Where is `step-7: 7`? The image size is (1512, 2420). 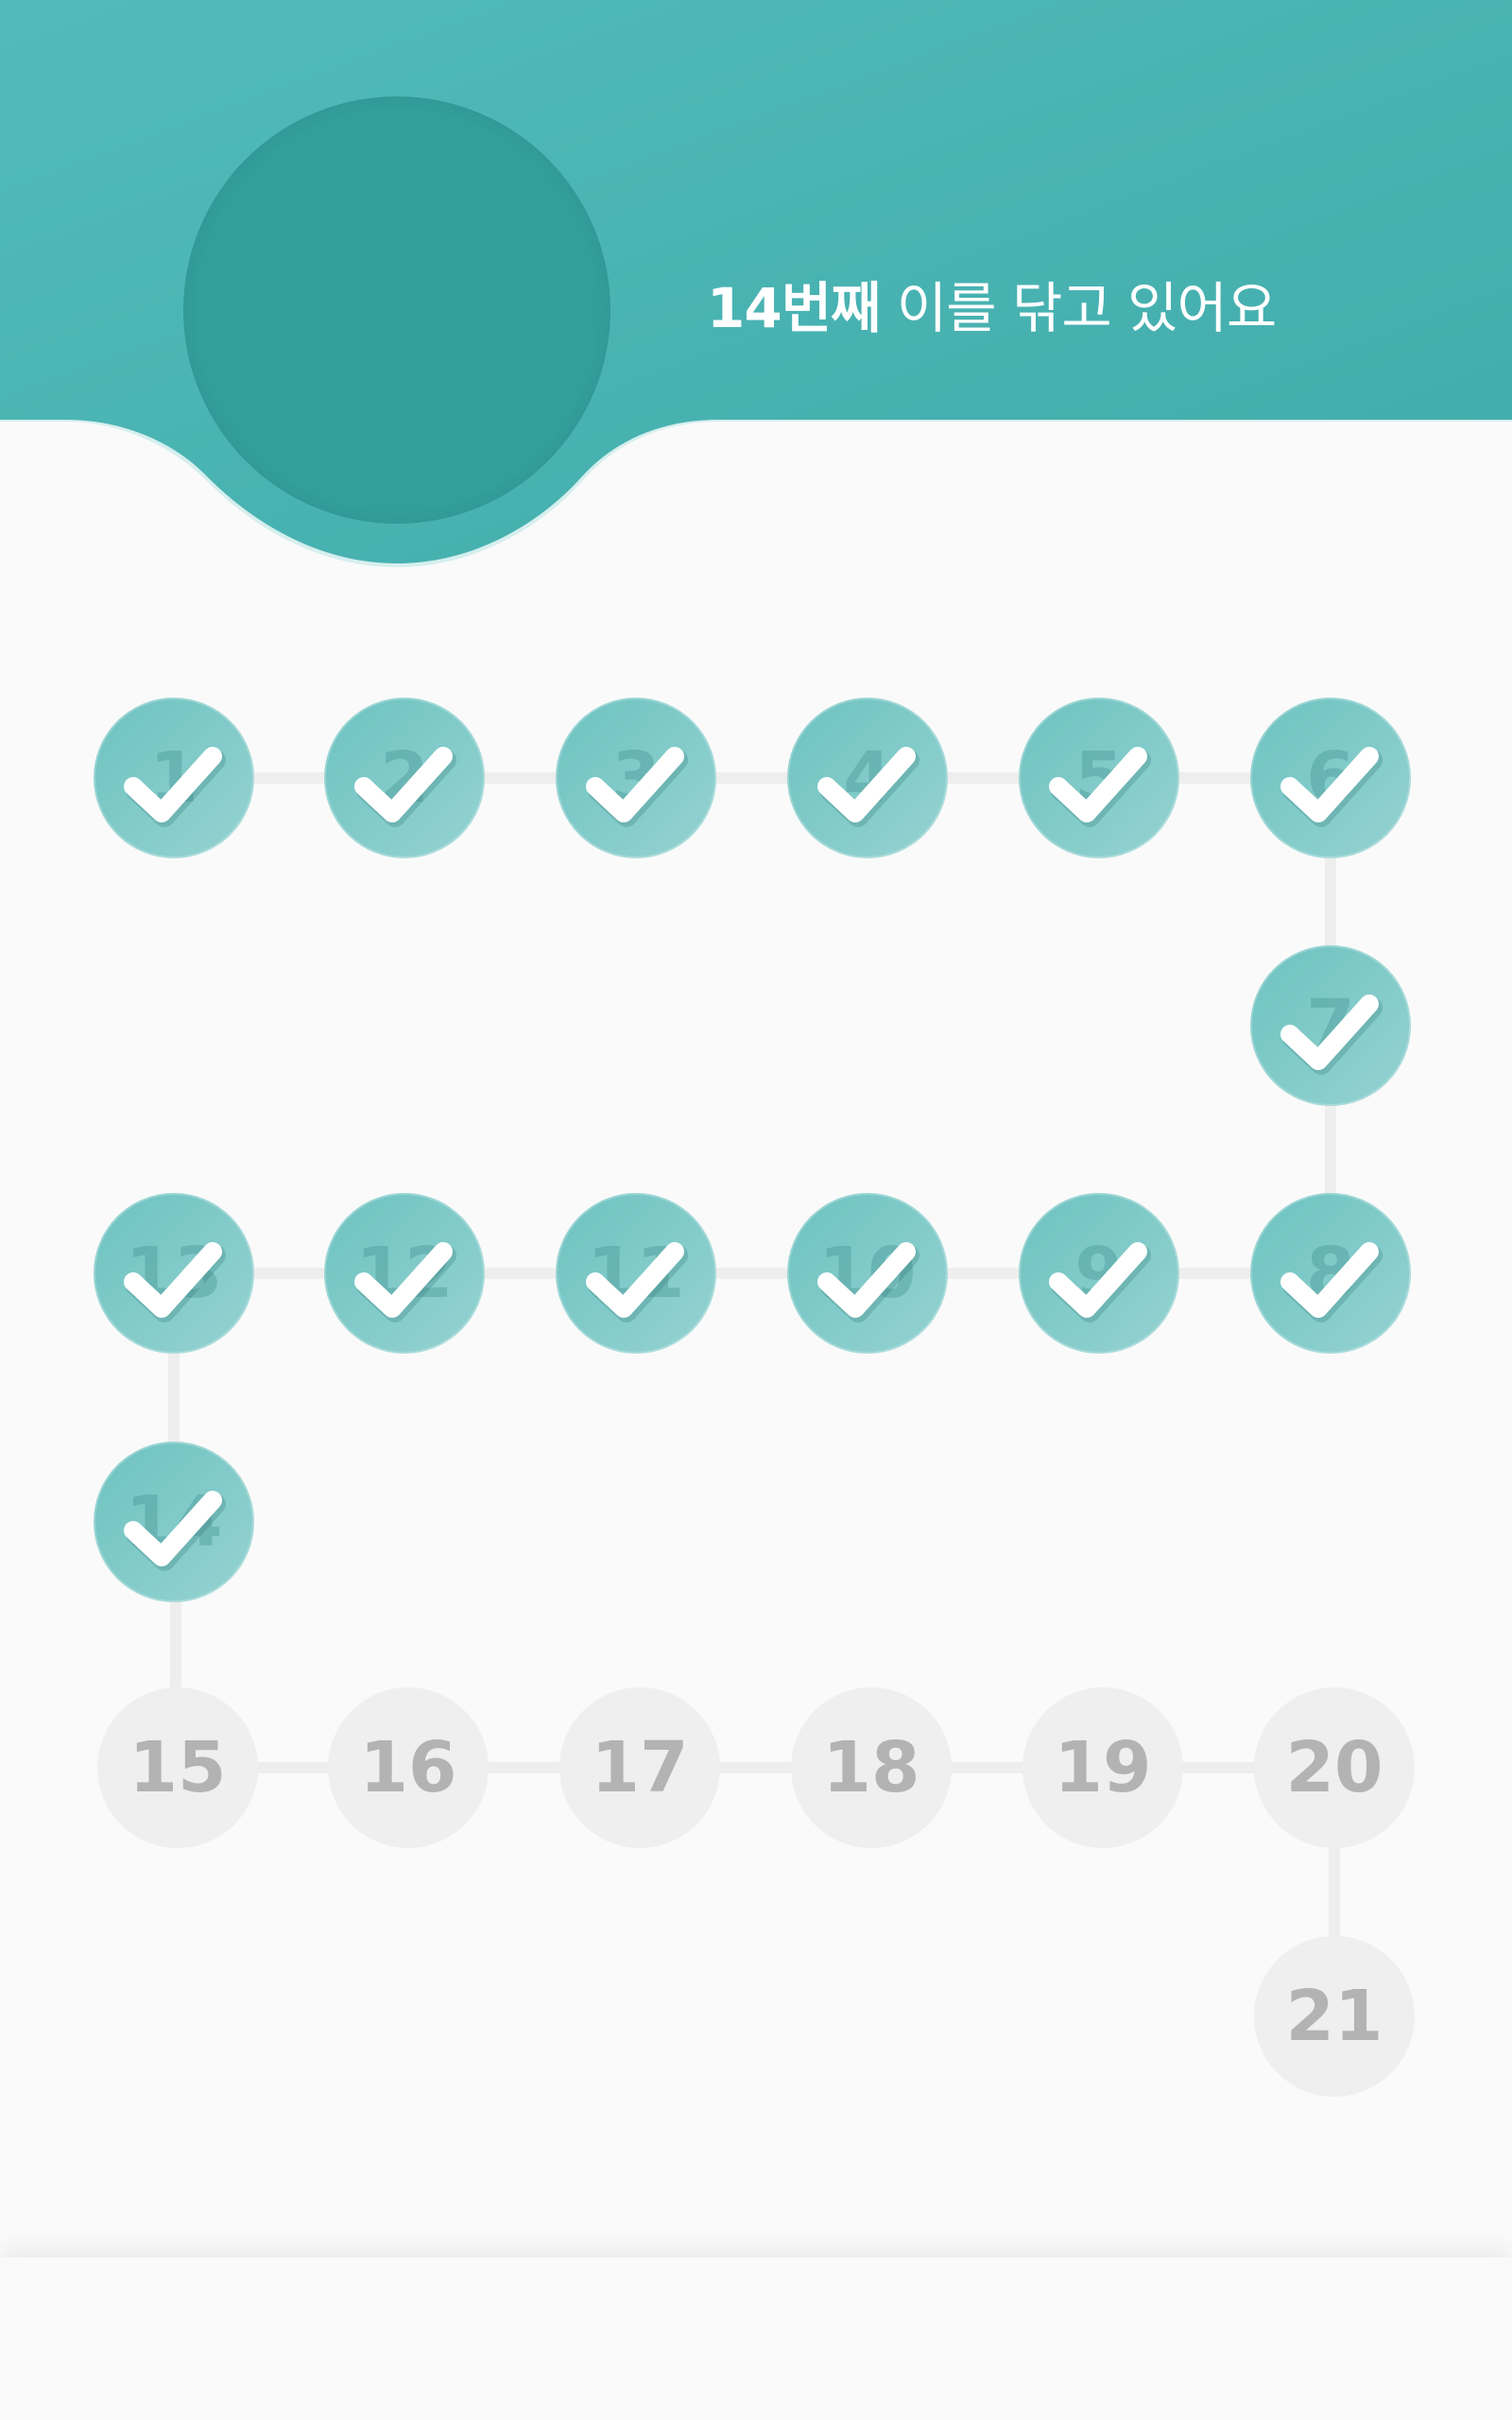
step-7: 7 is located at coordinates (1330, 1025).